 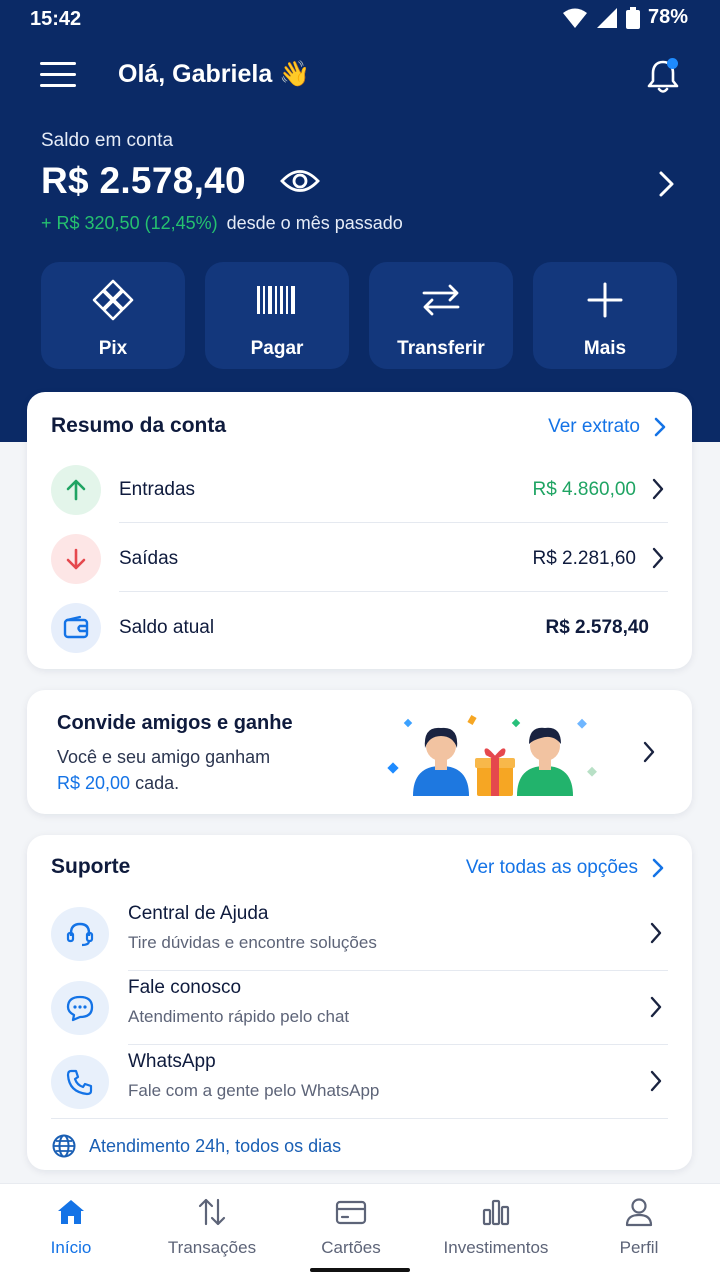 I want to click on phone-icon, so click(x=80, y=1082).